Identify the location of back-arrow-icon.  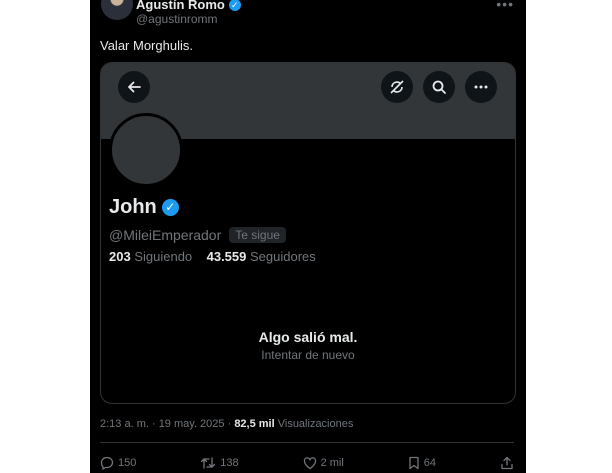
(134, 87).